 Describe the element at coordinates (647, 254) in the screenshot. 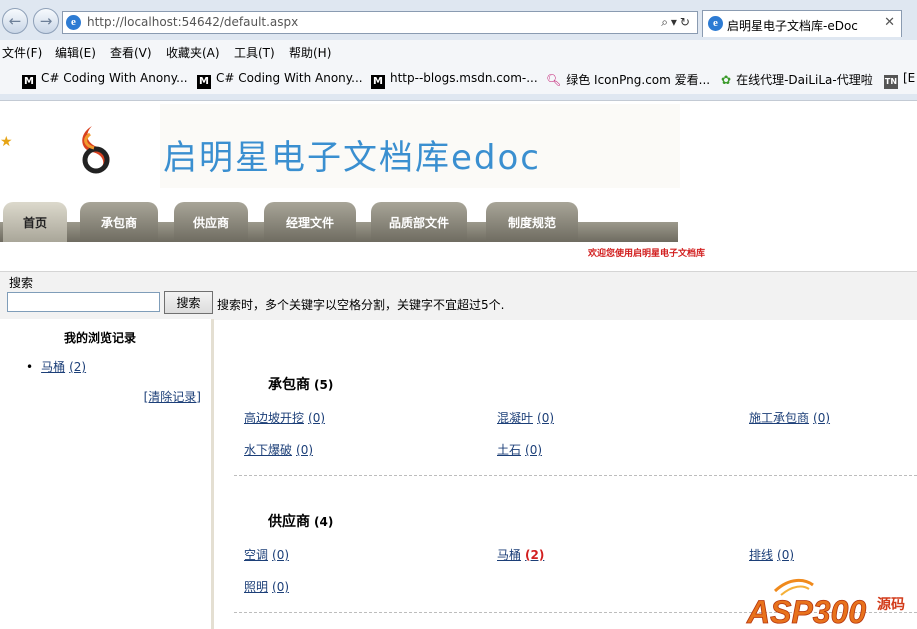

I see `welcome-text: 欢迎您使用启明星电子文档库` at that location.